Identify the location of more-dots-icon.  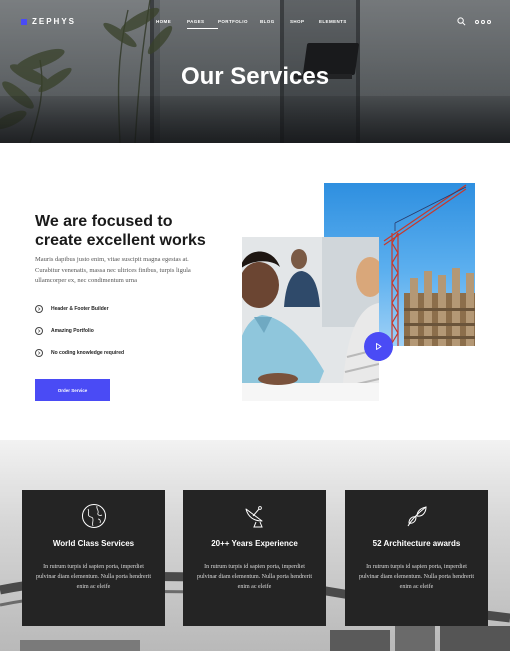
(483, 22).